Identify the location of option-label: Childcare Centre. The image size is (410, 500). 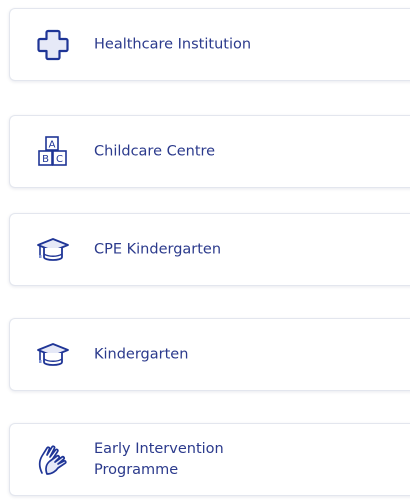
(155, 151).